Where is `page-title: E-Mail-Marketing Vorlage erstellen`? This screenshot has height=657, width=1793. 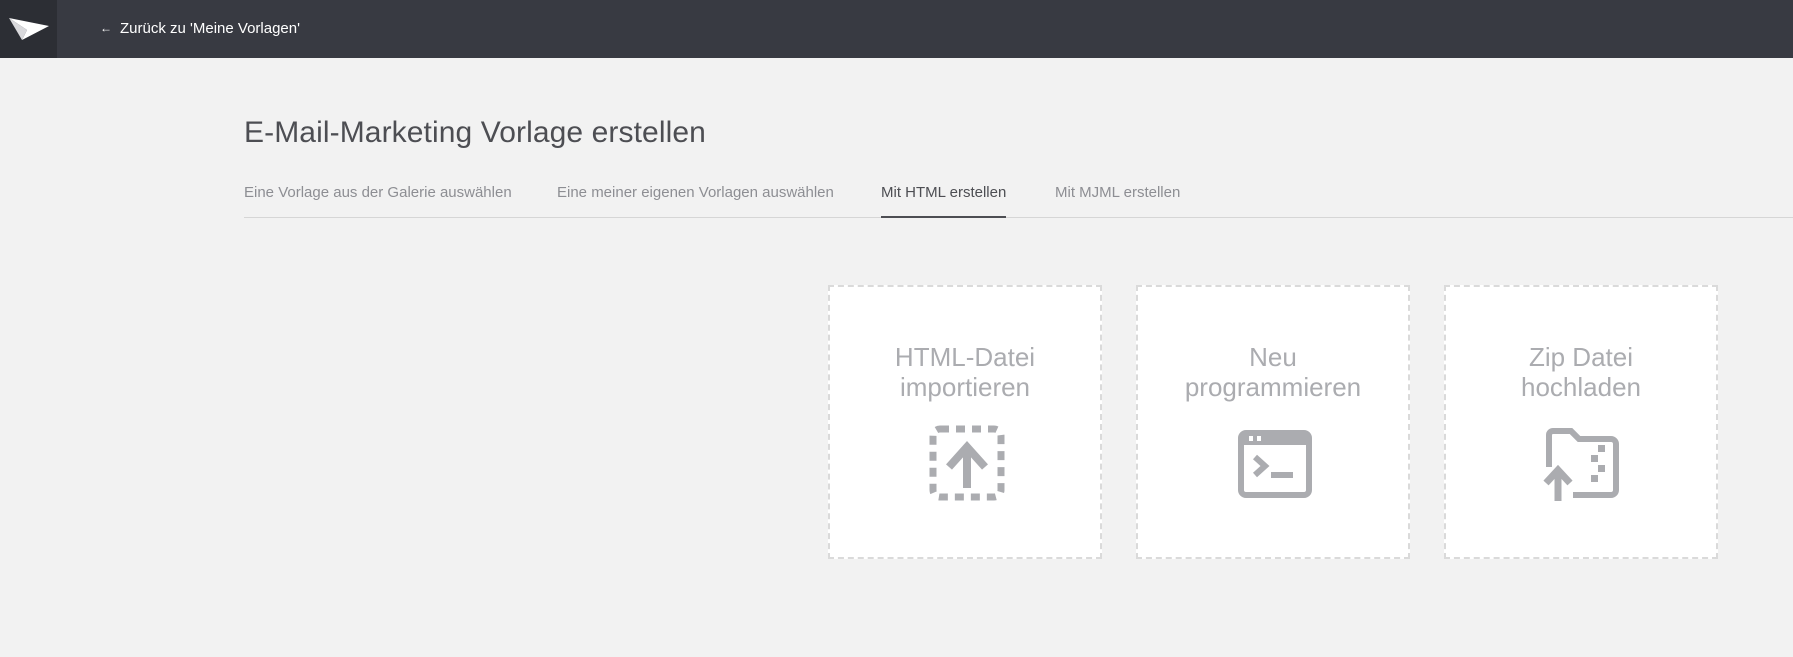
page-title: E-Mail-Marketing Vorlage erstellen is located at coordinates (475, 132).